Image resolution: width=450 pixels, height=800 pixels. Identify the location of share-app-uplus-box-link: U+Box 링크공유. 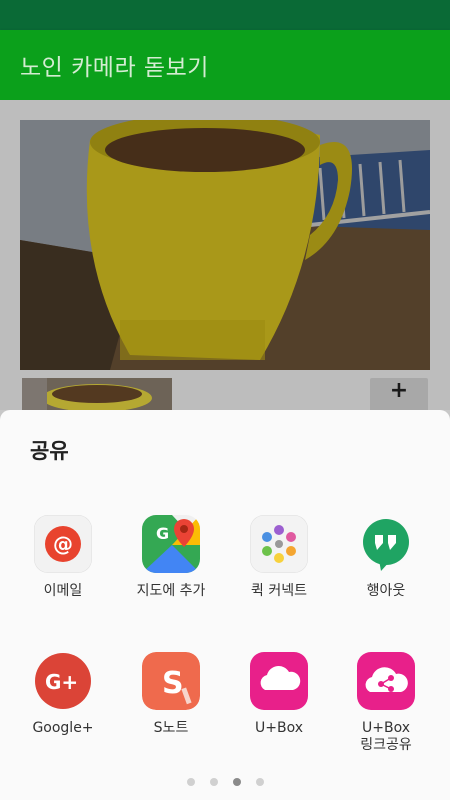
(386, 703).